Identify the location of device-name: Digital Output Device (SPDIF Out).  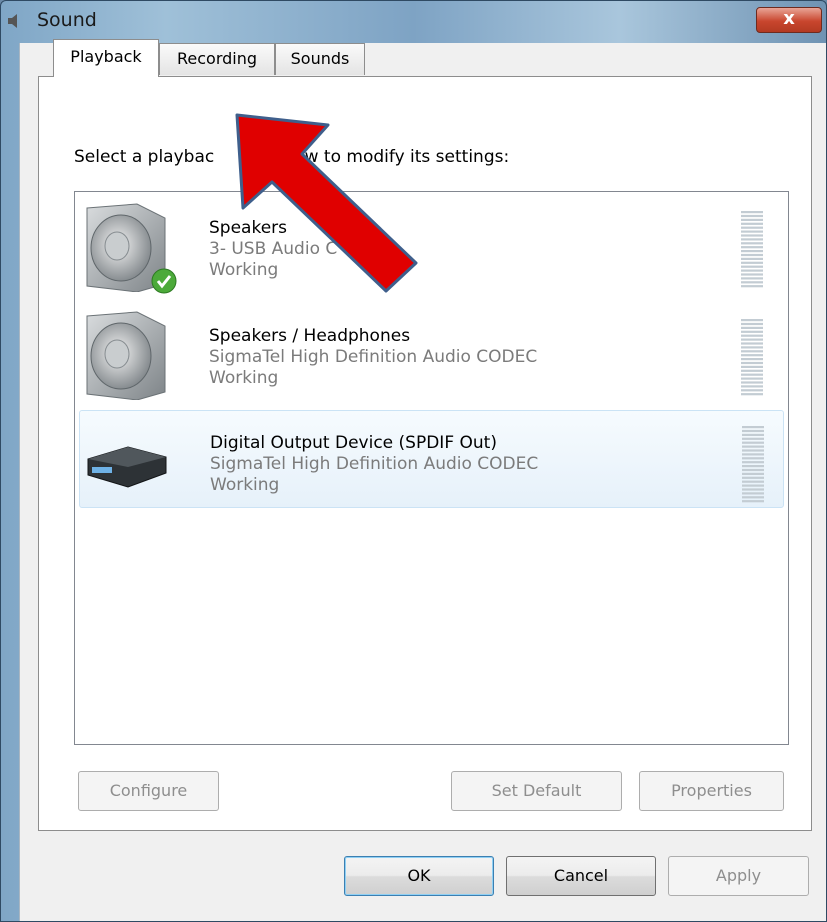
(353, 443).